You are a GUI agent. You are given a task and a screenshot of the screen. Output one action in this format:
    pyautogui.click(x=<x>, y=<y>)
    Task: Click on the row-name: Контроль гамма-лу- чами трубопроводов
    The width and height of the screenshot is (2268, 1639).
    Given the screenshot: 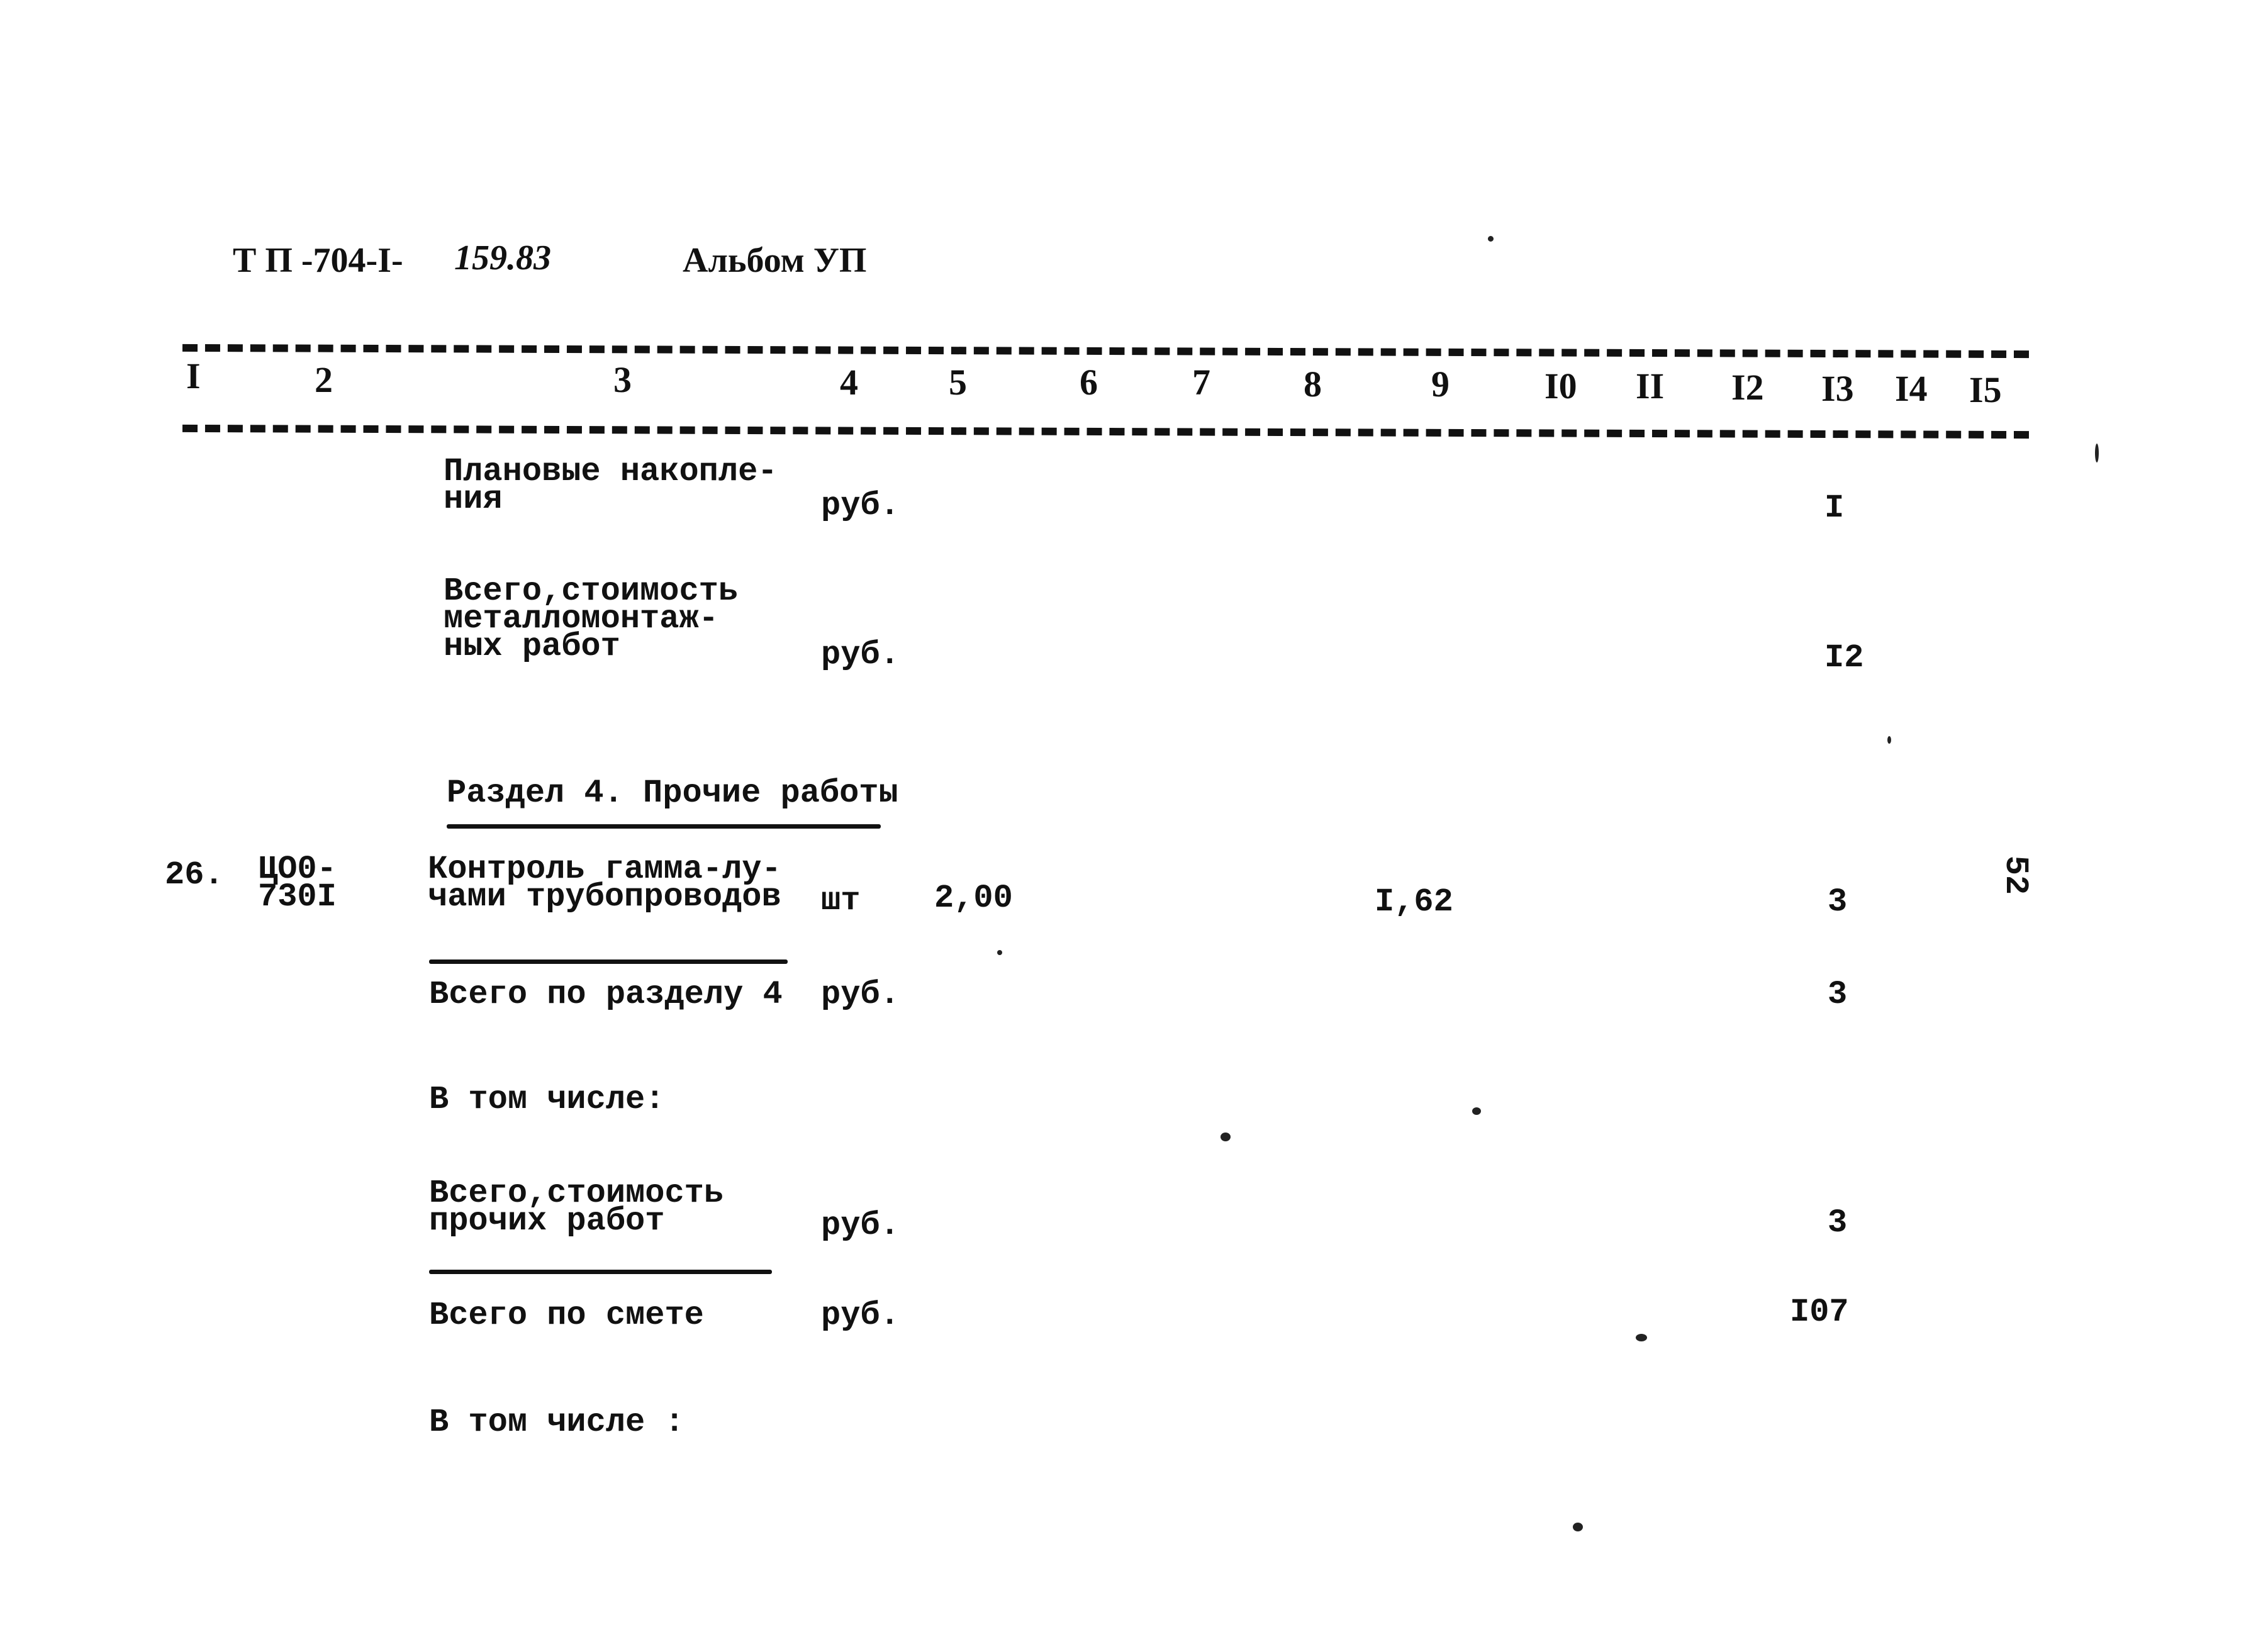 What is the action you would take?
    pyautogui.click(x=604, y=883)
    